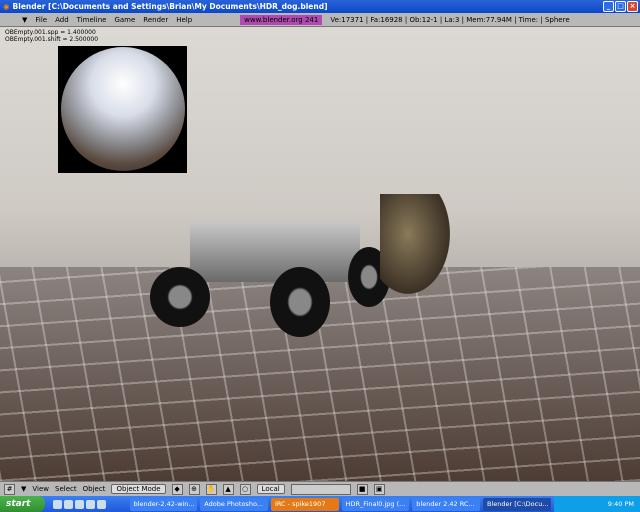 This screenshot has width=640, height=512. I want to click on mode-select: Object Mode, so click(138, 489).